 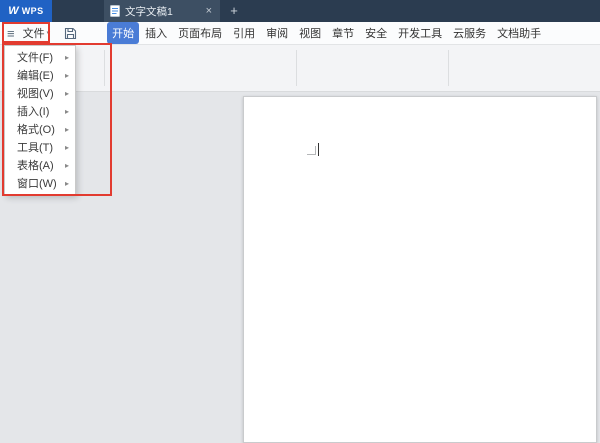 What do you see at coordinates (11, 33) in the screenshot?
I see `hamburger-menu-icon: ≡` at bounding box center [11, 33].